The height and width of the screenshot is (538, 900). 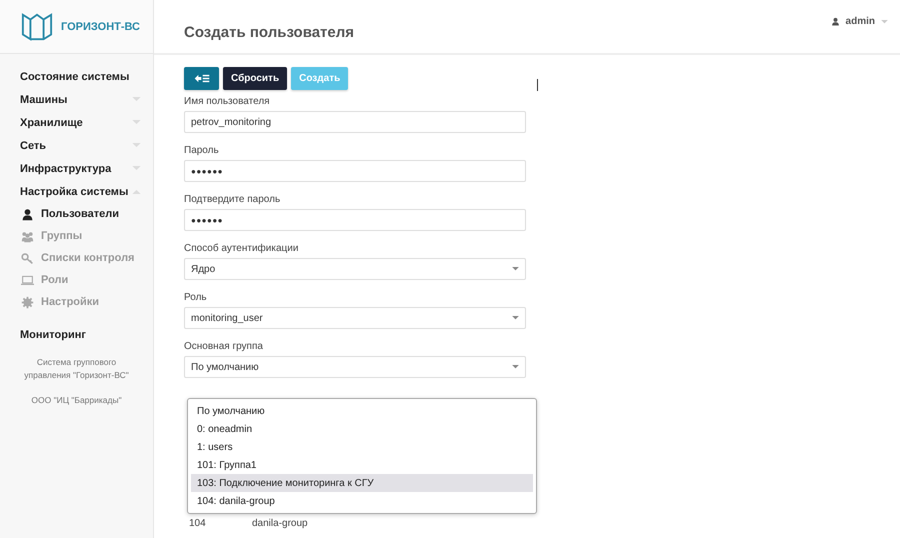 What do you see at coordinates (27, 258) in the screenshot?
I see `key-icon` at bounding box center [27, 258].